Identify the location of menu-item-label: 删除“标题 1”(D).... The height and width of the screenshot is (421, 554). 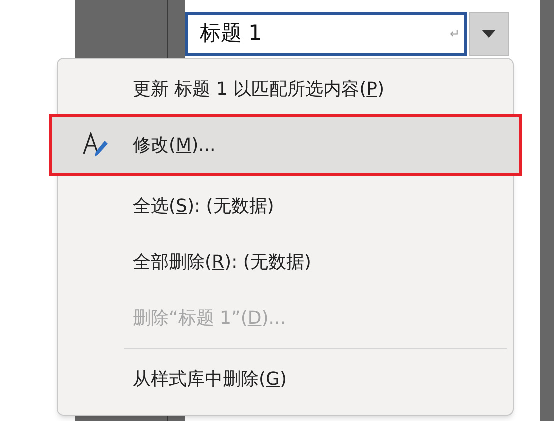
(209, 318).